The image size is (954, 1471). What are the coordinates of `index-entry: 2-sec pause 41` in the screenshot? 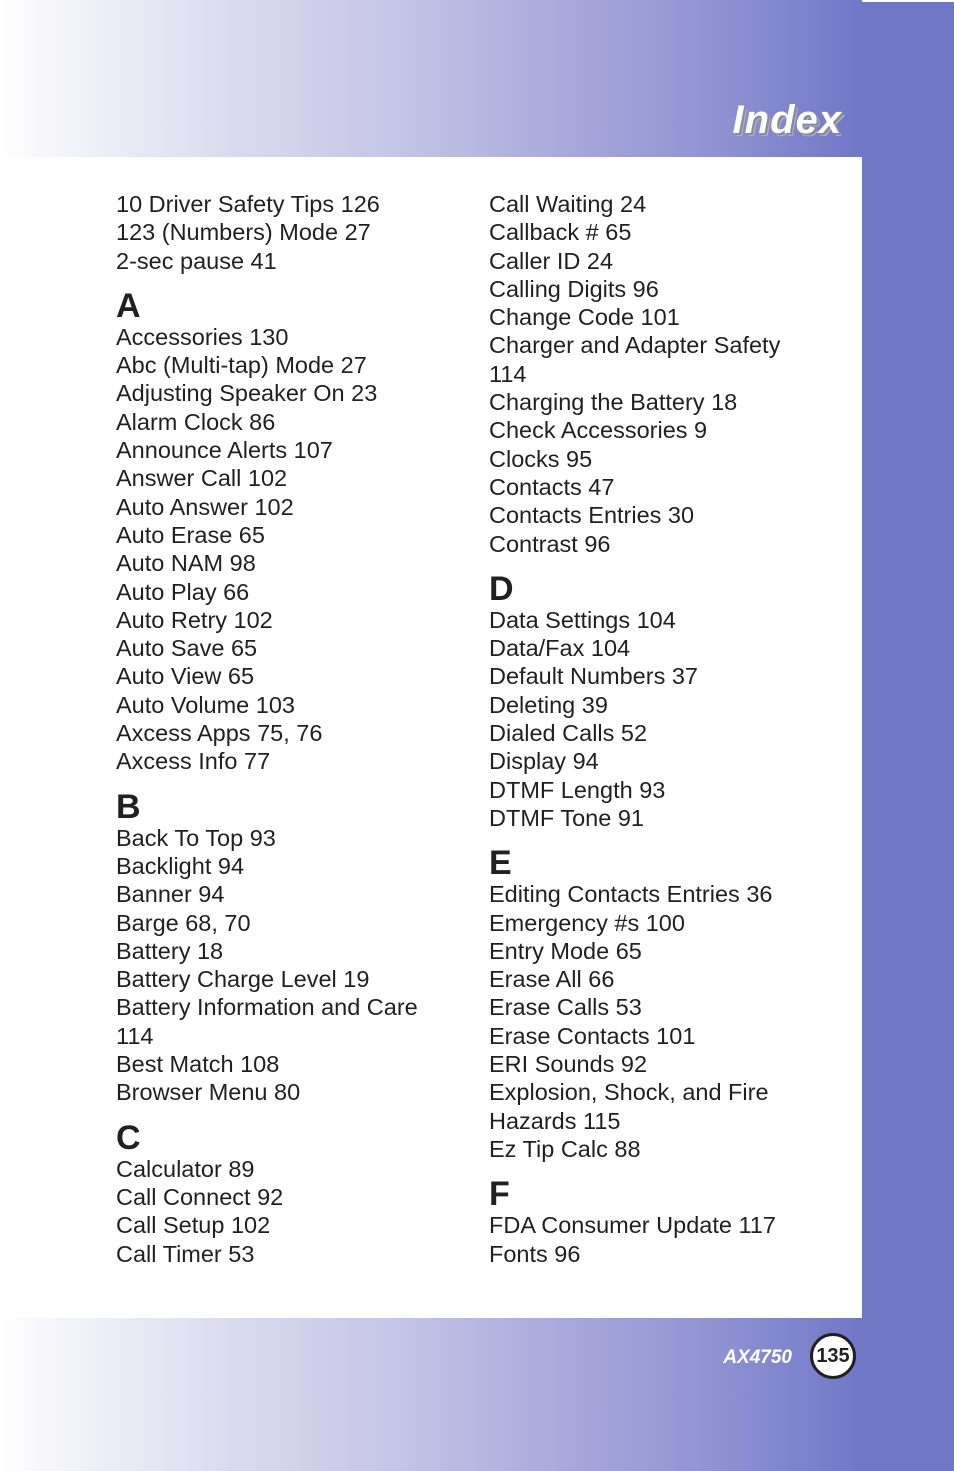 It's located at (196, 260).